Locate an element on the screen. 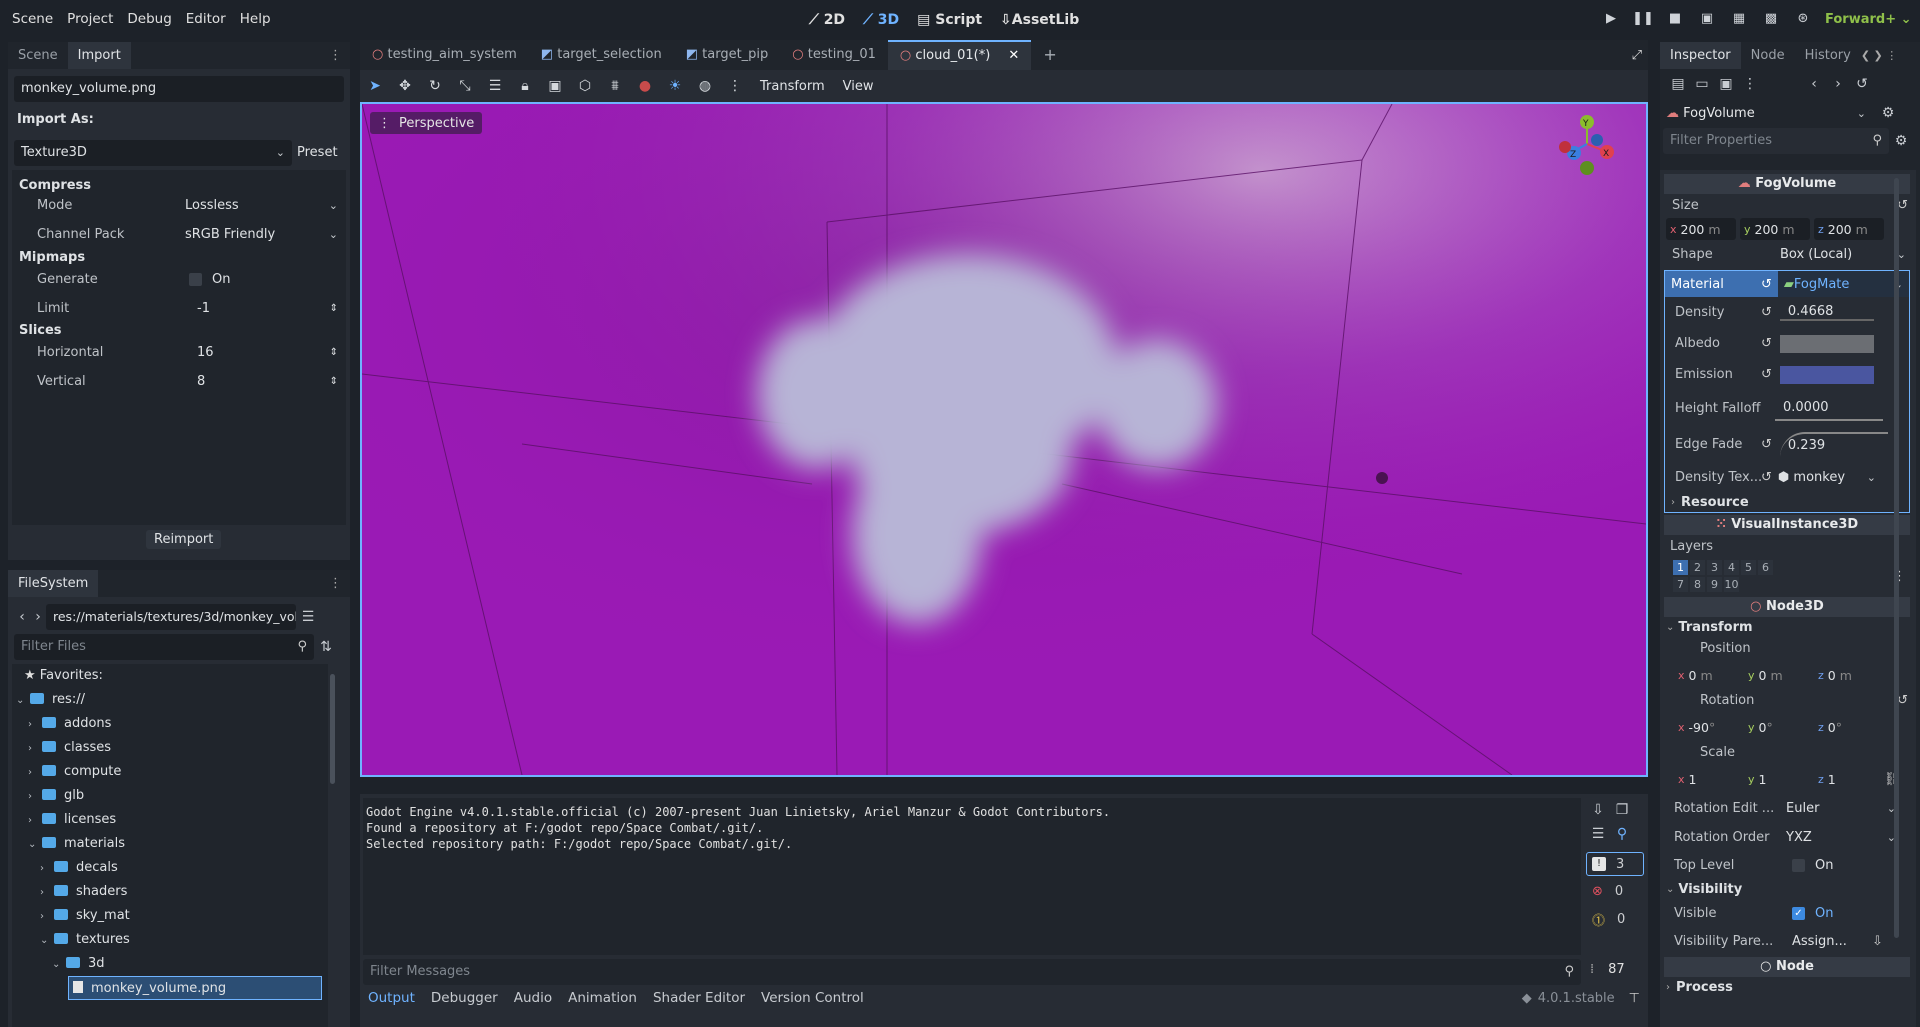 The height and width of the screenshot is (1027, 1920). generate-checkbox: On is located at coordinates (209, 279).